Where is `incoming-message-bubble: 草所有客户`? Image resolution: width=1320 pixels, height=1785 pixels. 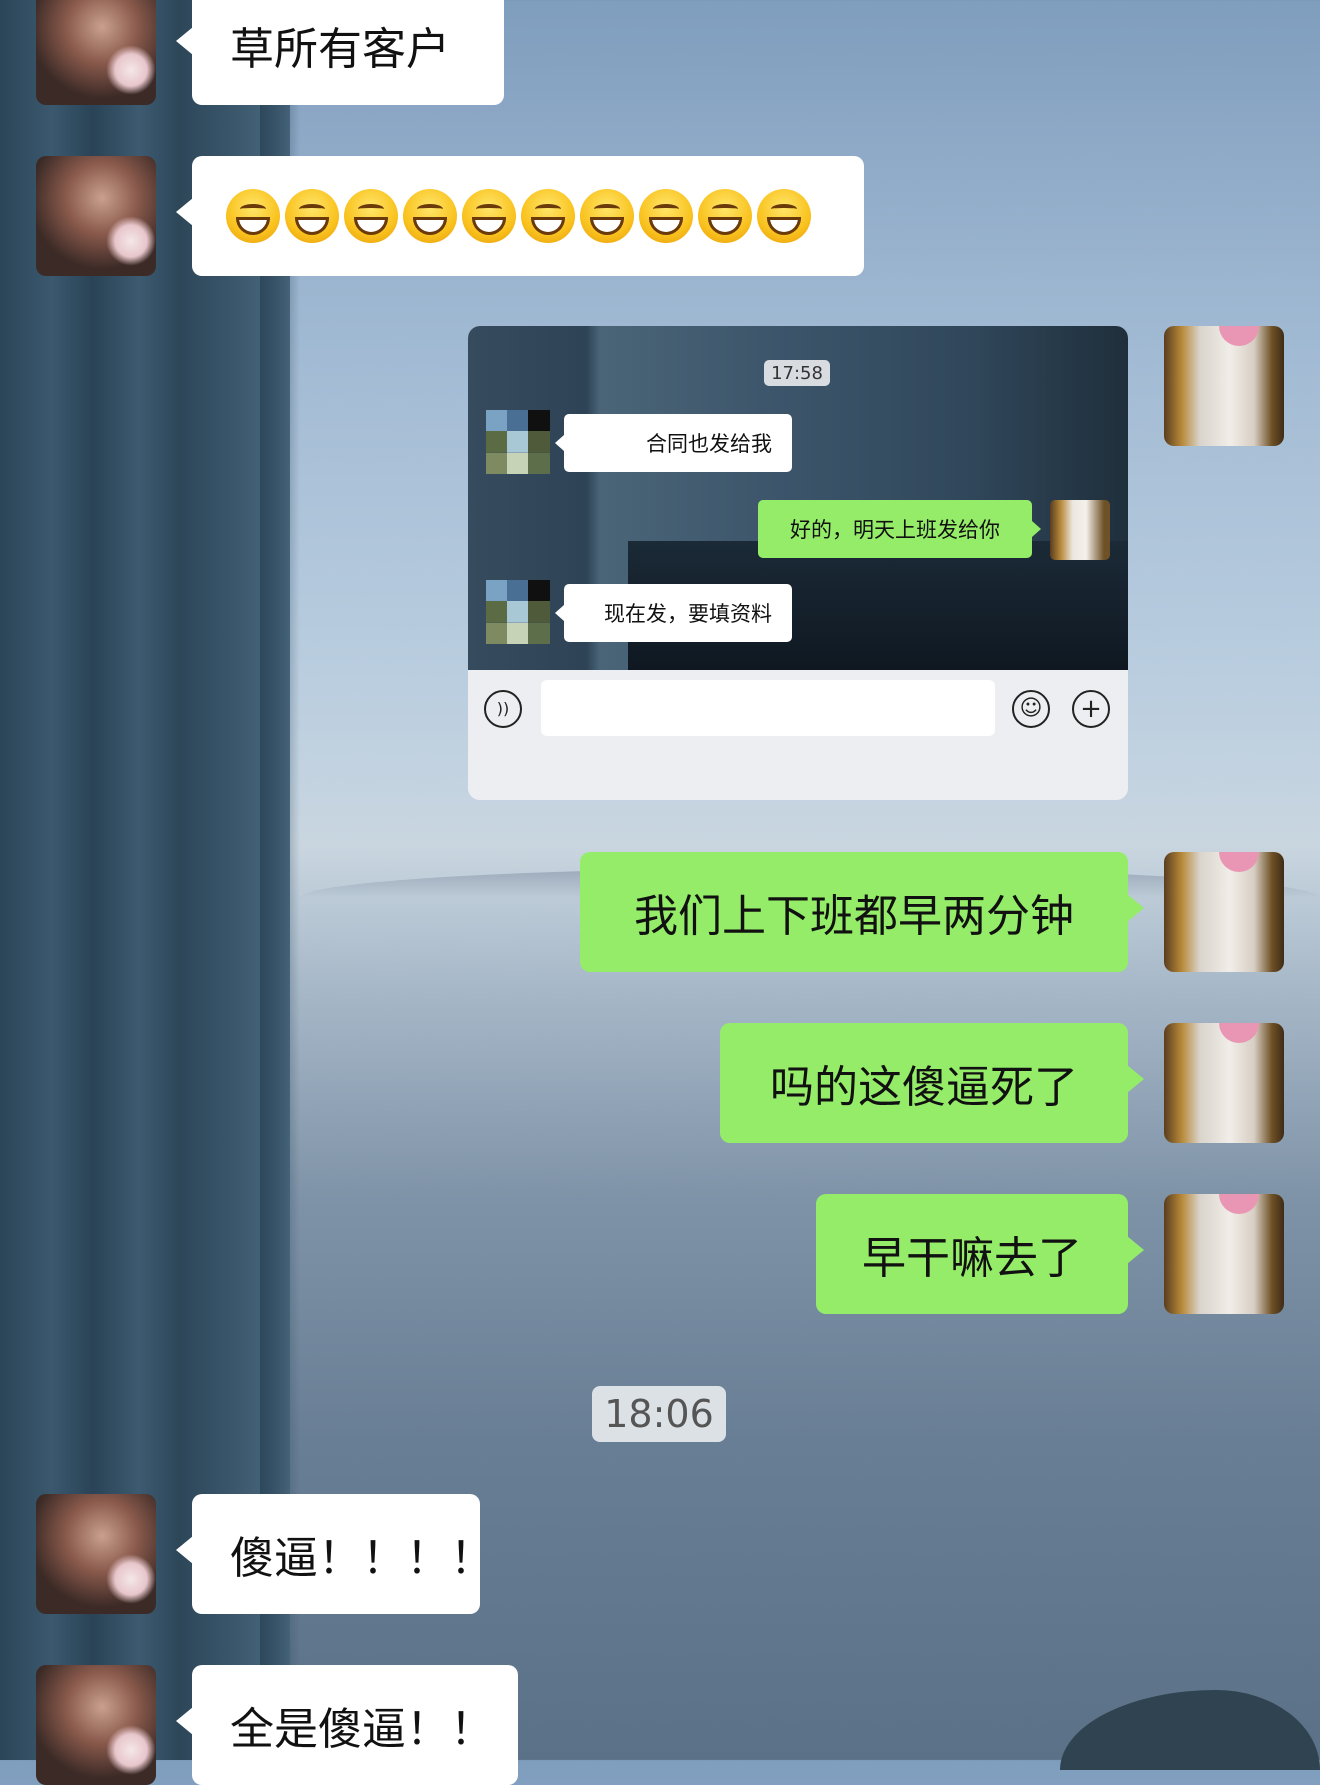 incoming-message-bubble: 草所有客户 is located at coordinates (340, 52).